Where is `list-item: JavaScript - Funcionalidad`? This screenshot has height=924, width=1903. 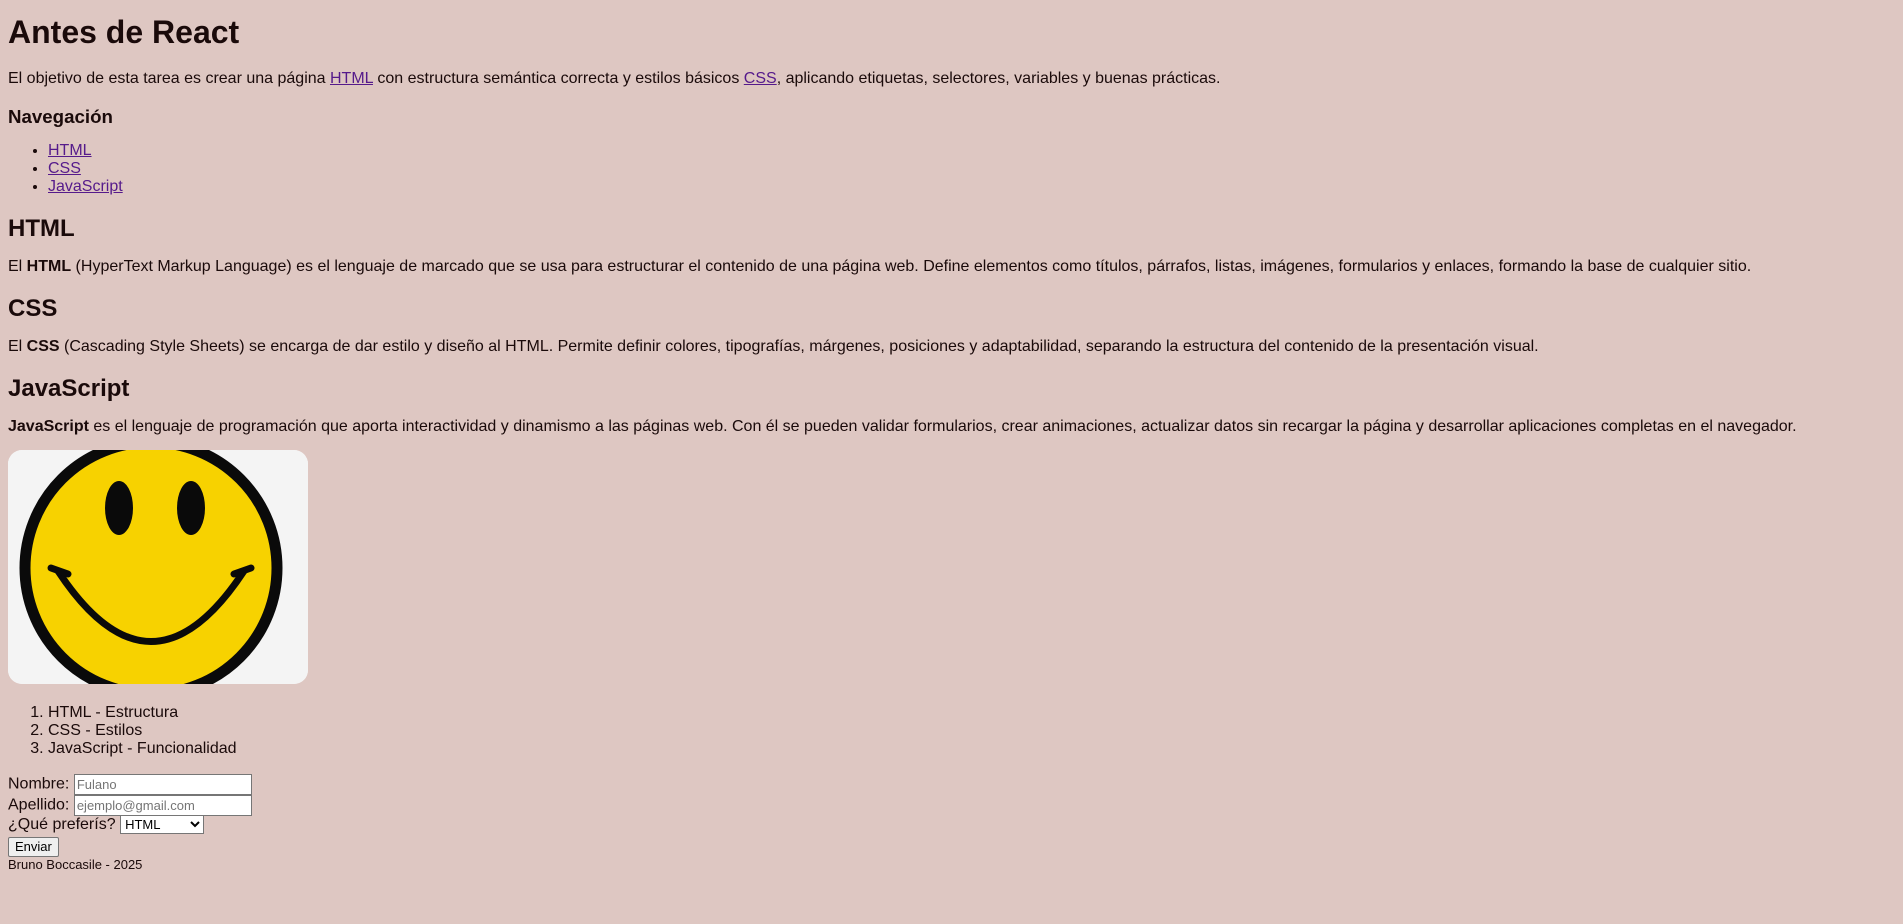 list-item: JavaScript - Funcionalidad is located at coordinates (971, 749).